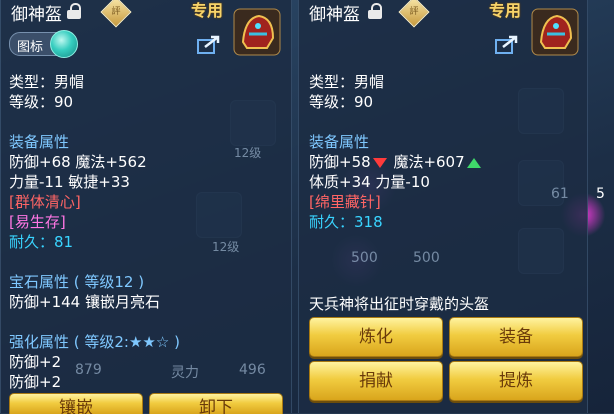 This screenshot has height=414, width=614. I want to click on defense-stat: 防御+58, so click(340, 162).